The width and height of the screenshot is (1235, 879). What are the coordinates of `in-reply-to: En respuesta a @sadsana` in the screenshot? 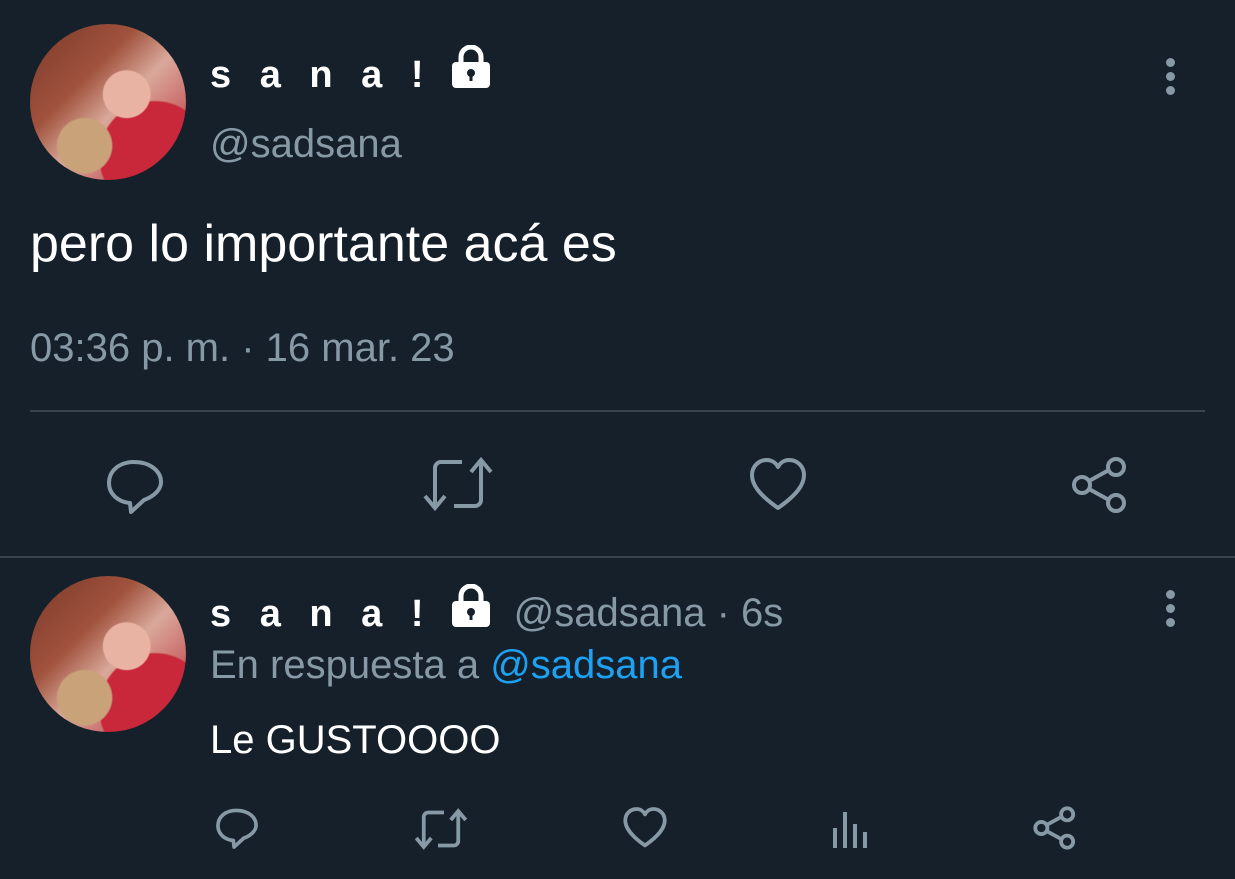 It's located at (446, 665).